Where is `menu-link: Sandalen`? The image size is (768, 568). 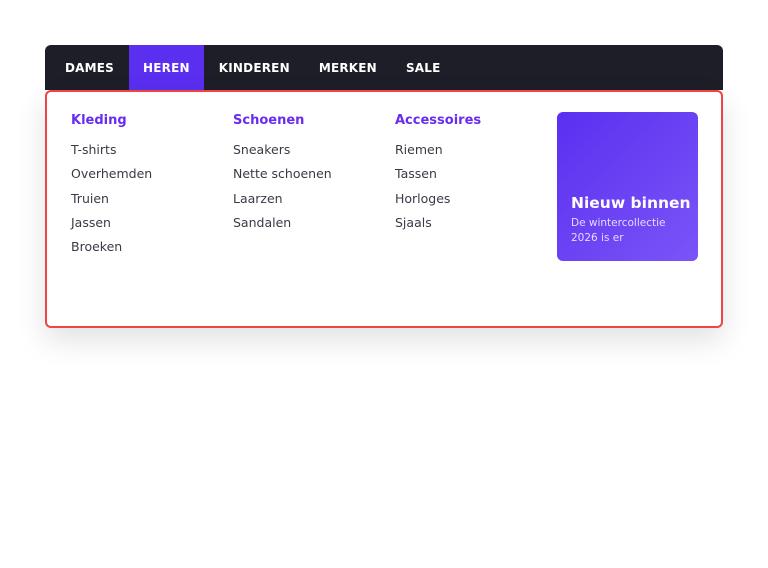 menu-link: Sandalen is located at coordinates (282, 223).